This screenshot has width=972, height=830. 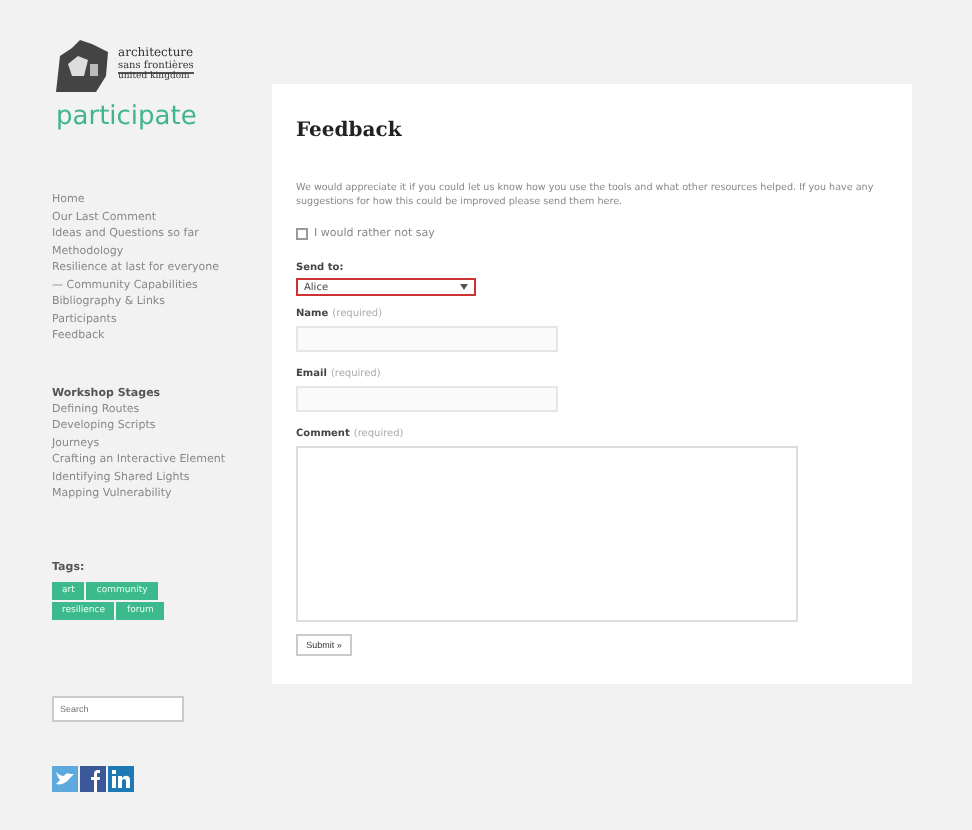 What do you see at coordinates (82, 66) in the screenshot?
I see `building-logo-icon` at bounding box center [82, 66].